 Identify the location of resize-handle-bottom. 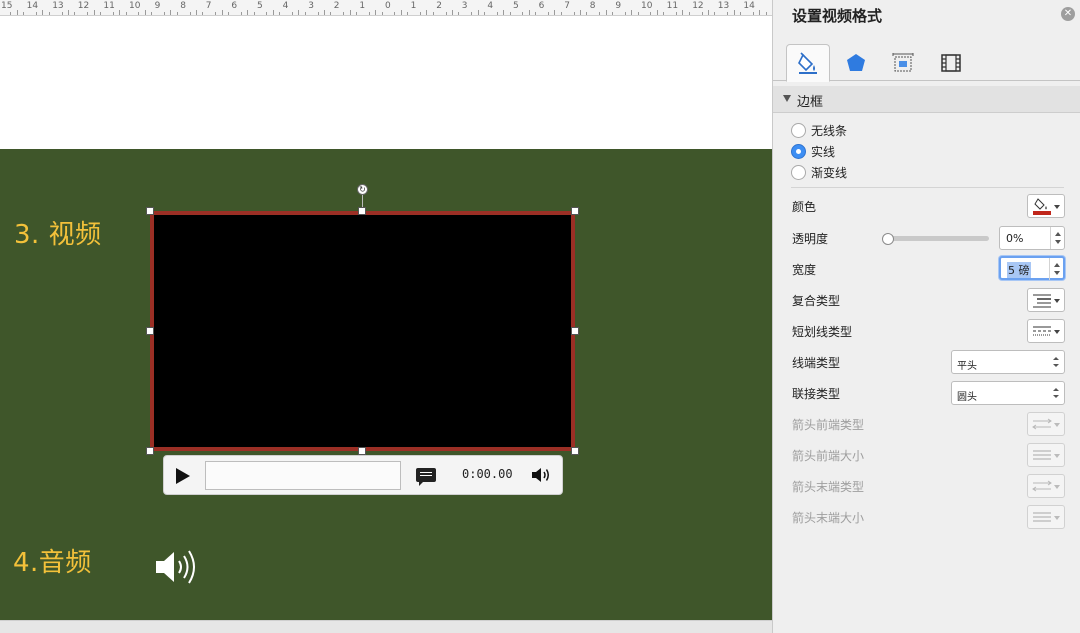
(362, 451).